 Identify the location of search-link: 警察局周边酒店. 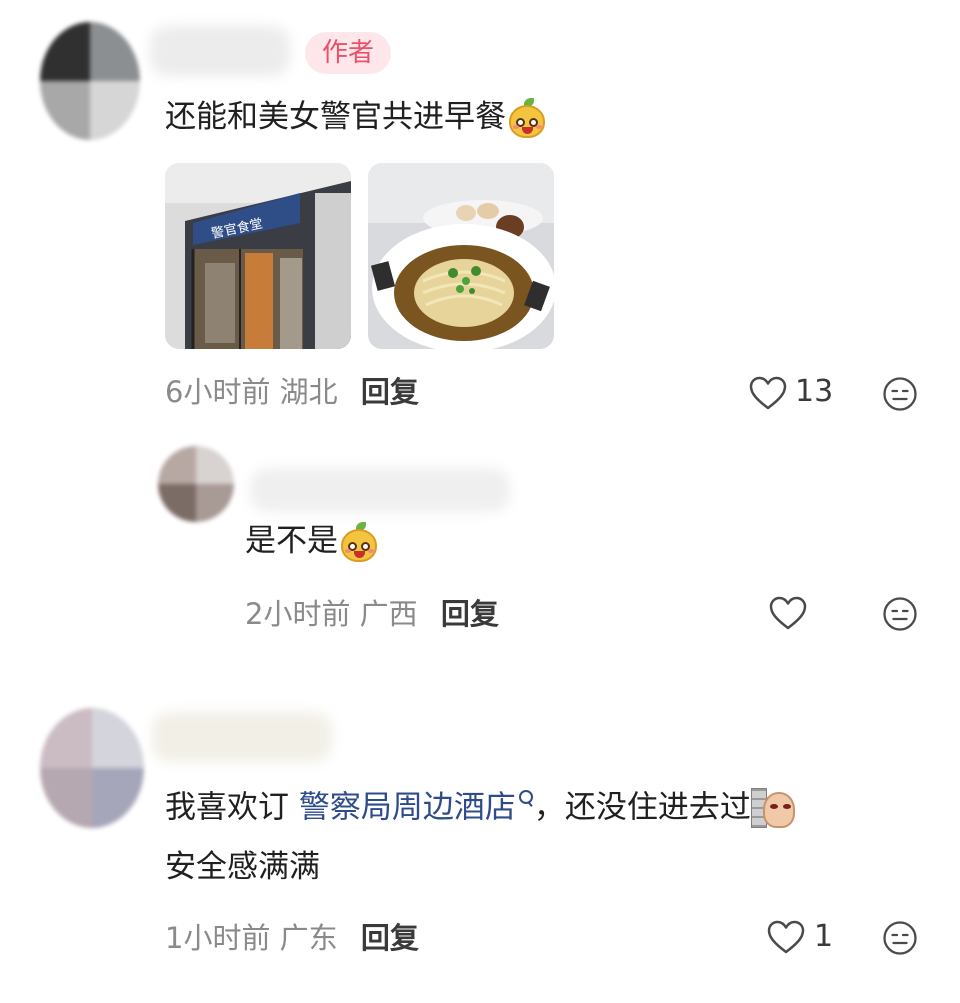
(407, 808).